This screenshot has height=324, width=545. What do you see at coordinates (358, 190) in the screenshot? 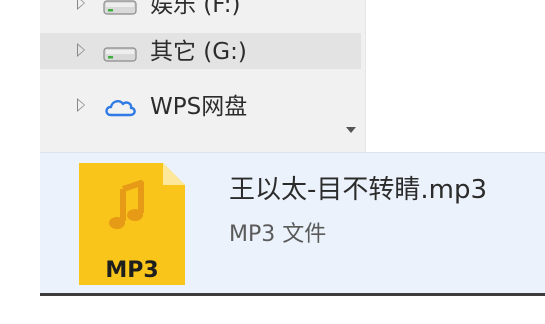
I see `file-name: 王以太-目不转睛.mp3` at bounding box center [358, 190].